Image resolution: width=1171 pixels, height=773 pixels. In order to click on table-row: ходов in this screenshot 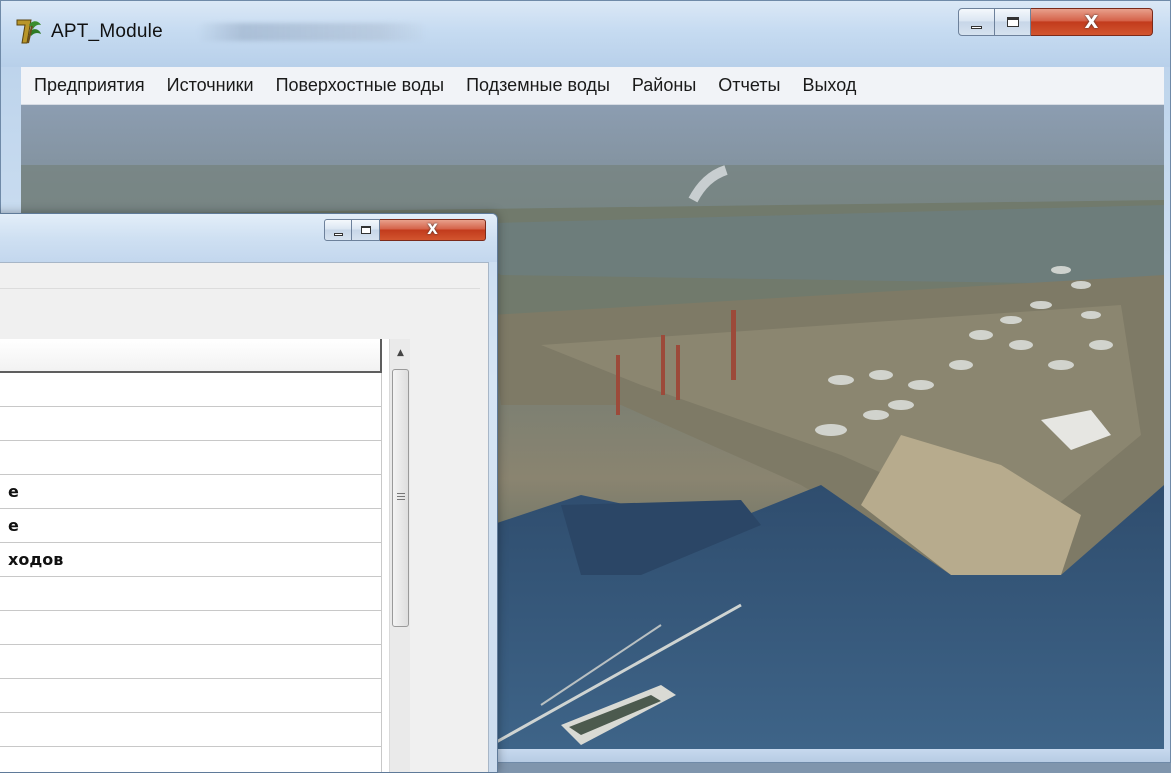, I will do `click(191, 560)`.